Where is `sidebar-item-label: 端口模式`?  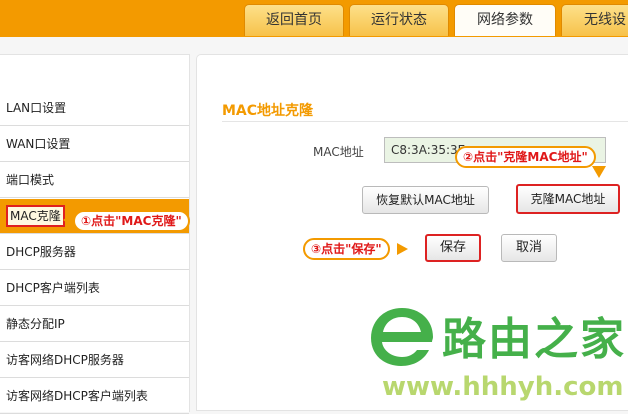 sidebar-item-label: 端口模式 is located at coordinates (30, 180).